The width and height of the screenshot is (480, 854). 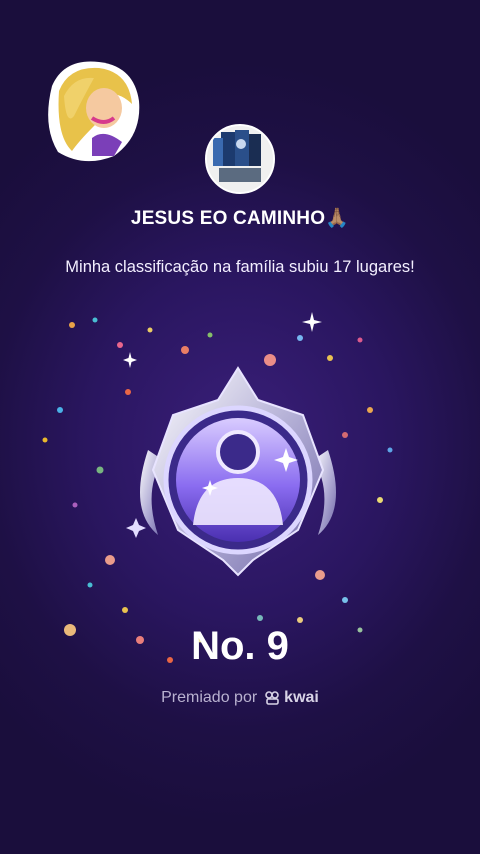 What do you see at coordinates (240, 218) in the screenshot?
I see `family-name: JESUS EO CAMINHO🙏🏽` at bounding box center [240, 218].